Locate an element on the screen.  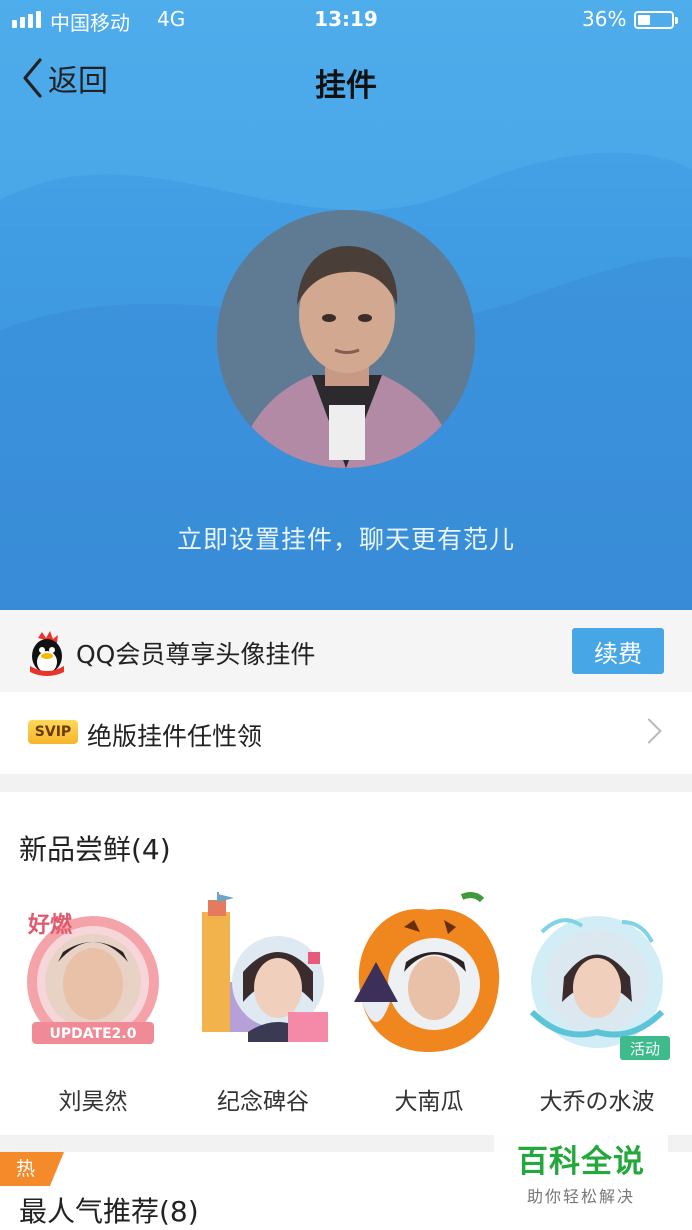
page-title: 挂件 is located at coordinates (346, 86).